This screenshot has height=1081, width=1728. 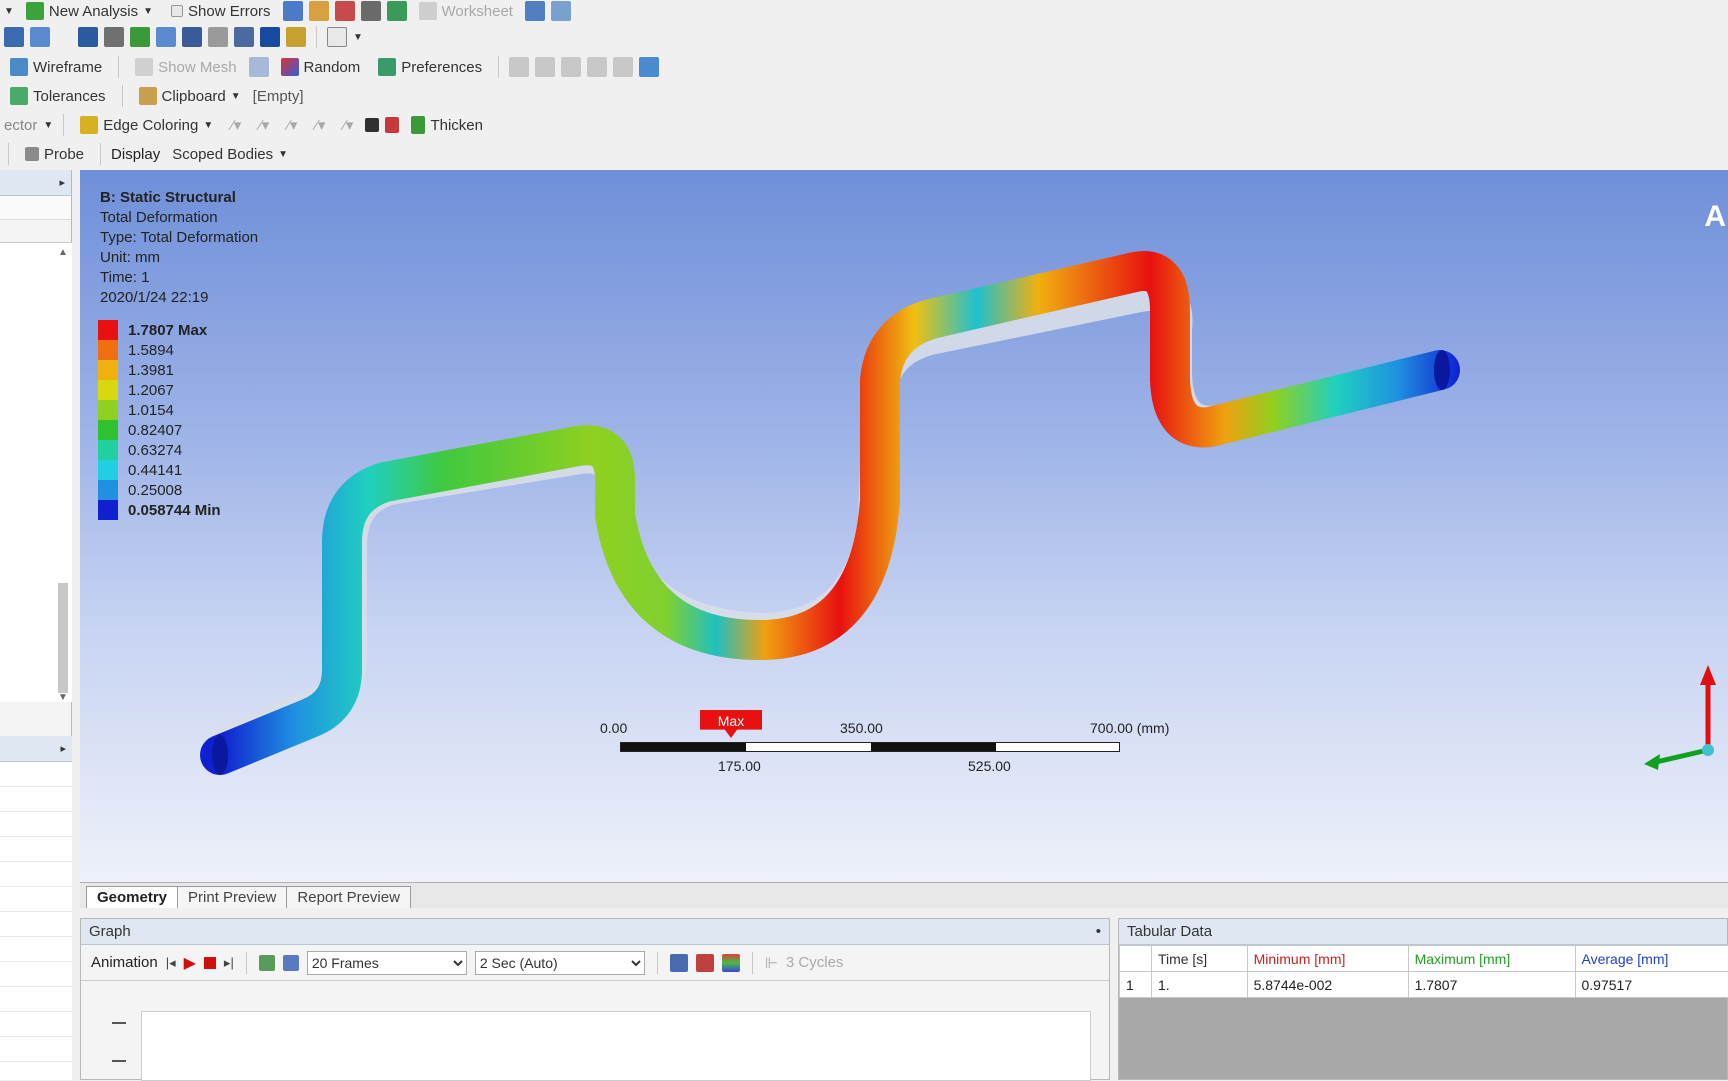 What do you see at coordinates (166, 37) in the screenshot?
I see `search-icon` at bounding box center [166, 37].